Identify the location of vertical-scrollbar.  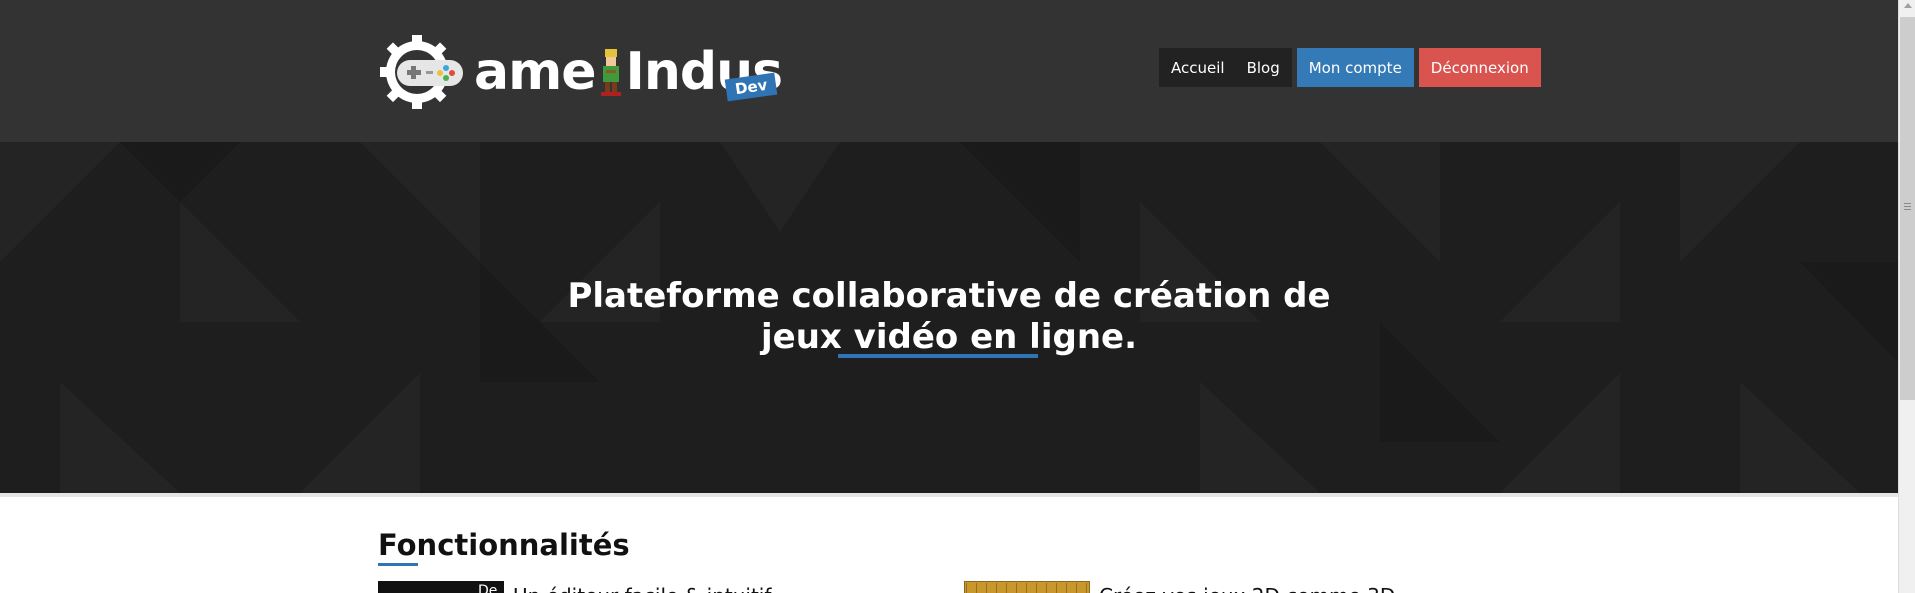
(1906, 296).